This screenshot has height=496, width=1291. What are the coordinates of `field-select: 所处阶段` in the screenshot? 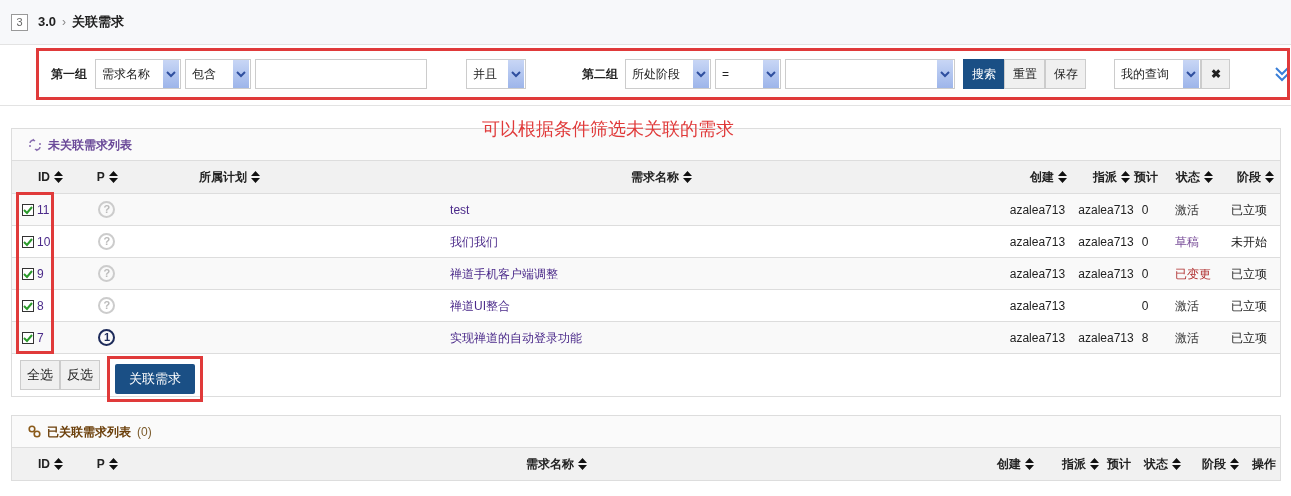 It's located at (668, 74).